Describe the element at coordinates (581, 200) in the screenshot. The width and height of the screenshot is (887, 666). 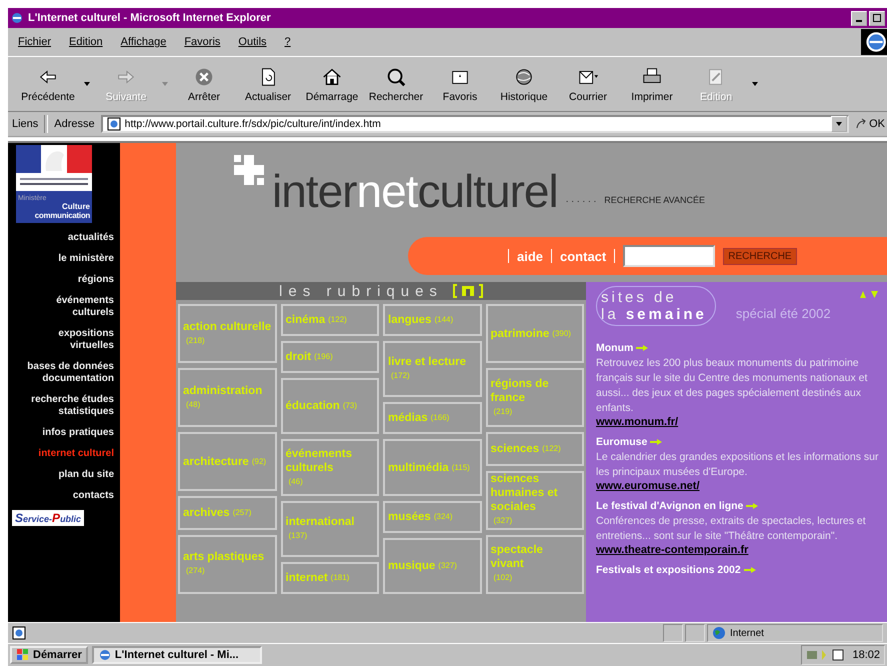
I see `dotted-leader: . . . . . .` at that location.